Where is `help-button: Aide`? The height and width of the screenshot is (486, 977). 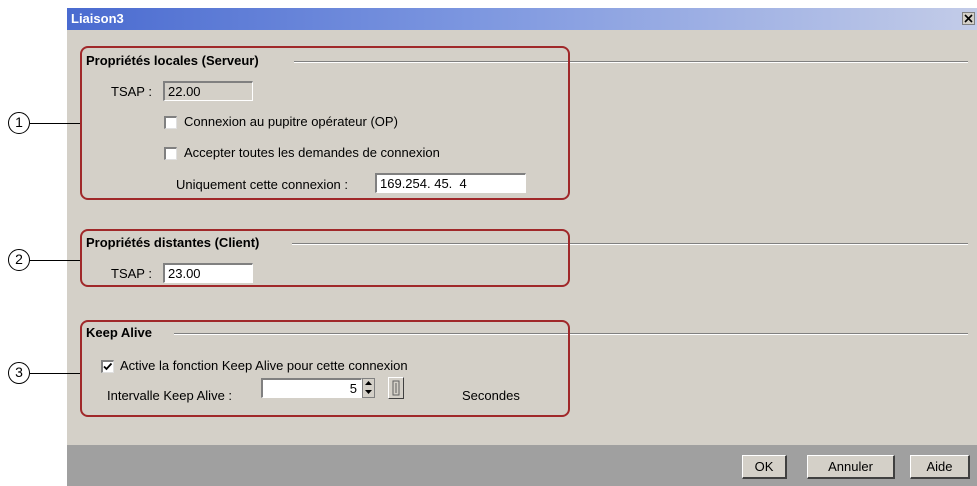
help-button: Aide is located at coordinates (940, 467).